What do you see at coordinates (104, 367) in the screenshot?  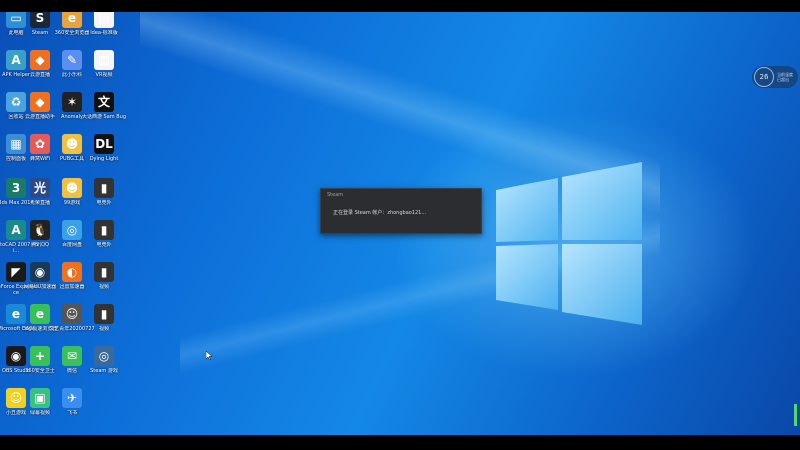 I see `desktop-icon: ◎ Steam 游戏` at bounding box center [104, 367].